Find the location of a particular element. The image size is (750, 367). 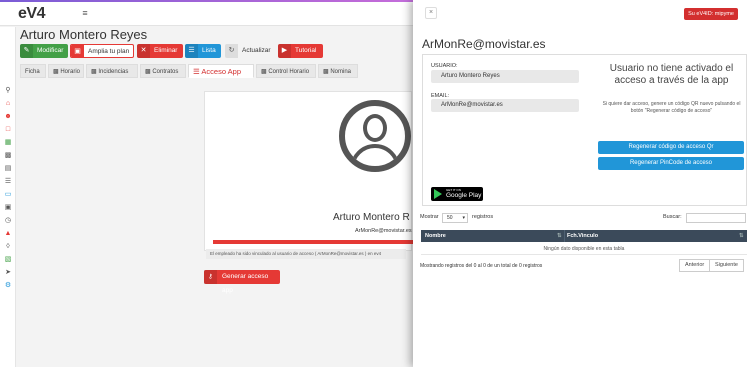

settings-icon: ⚙ is located at coordinates (8, 286).